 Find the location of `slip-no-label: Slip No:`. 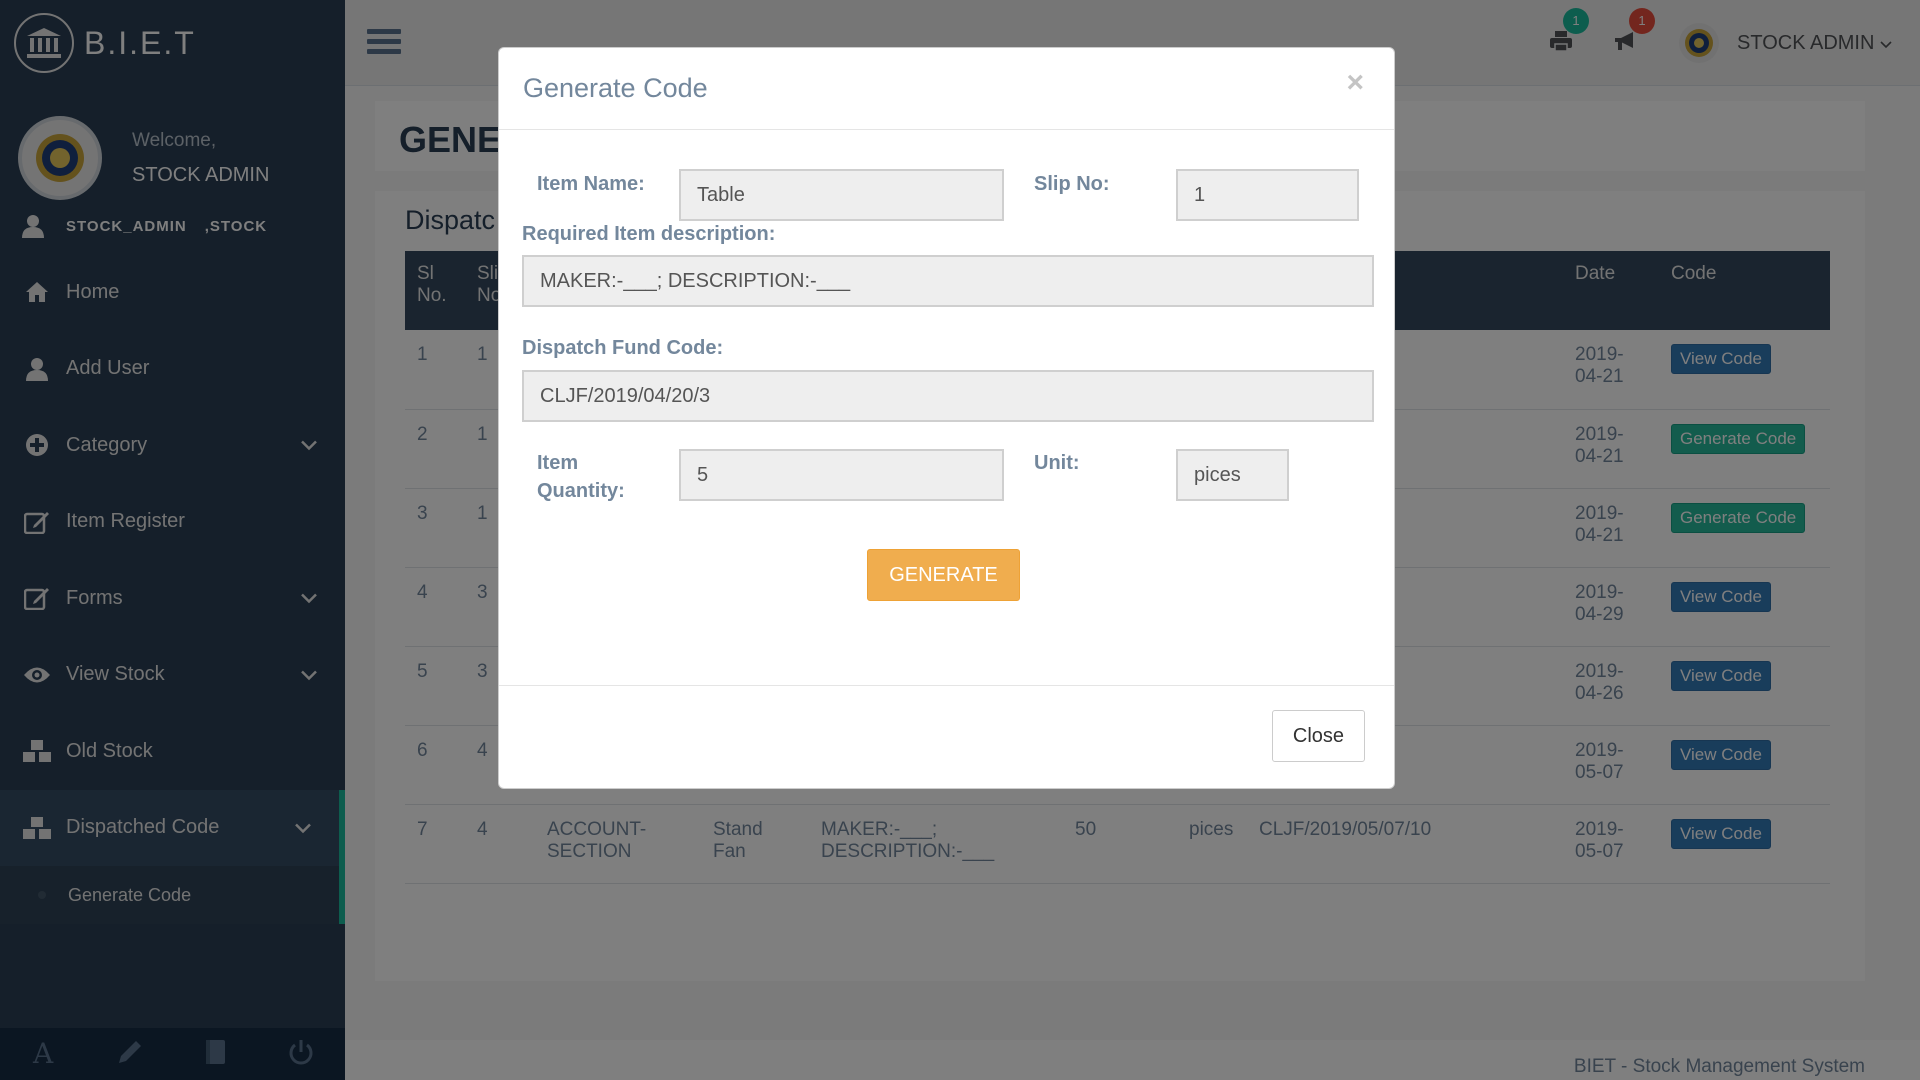

slip-no-label: Slip No: is located at coordinates (1072, 184).